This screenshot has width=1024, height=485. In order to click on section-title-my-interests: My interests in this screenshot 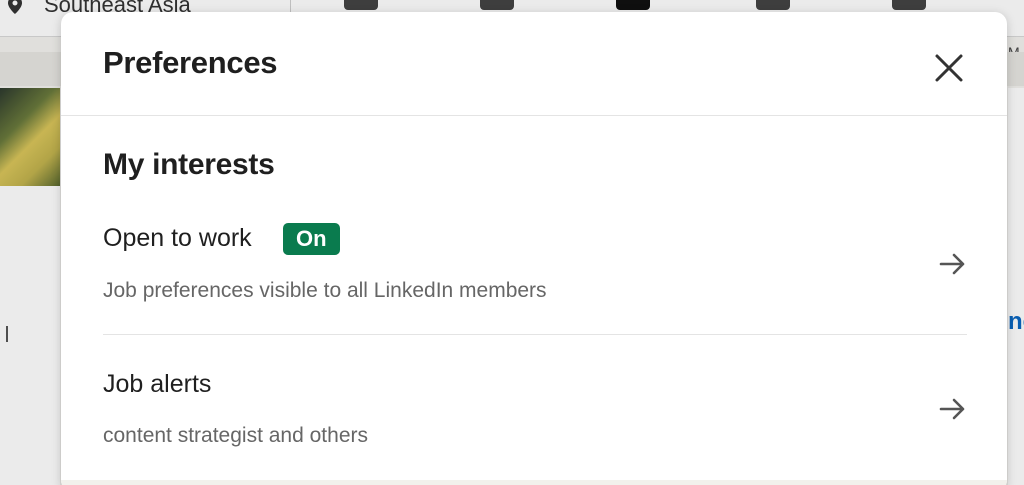, I will do `click(189, 164)`.